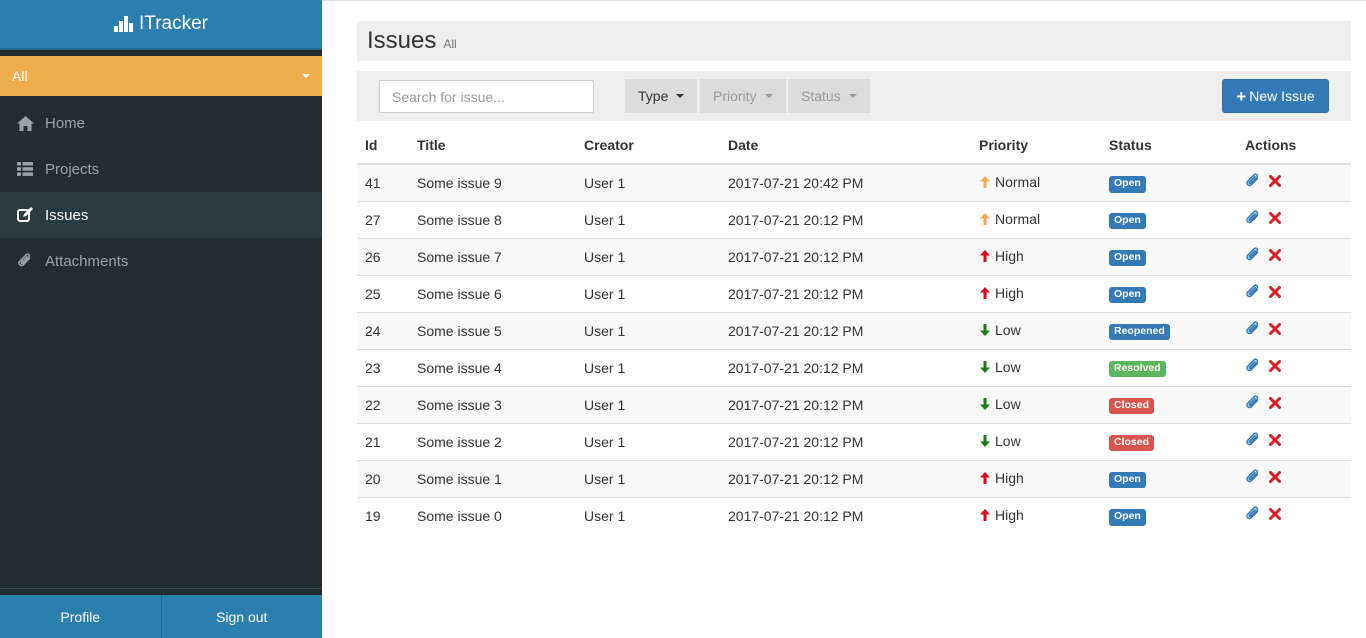  Describe the element at coordinates (1036, 515) in the screenshot. I see `issue-priority: High` at that location.